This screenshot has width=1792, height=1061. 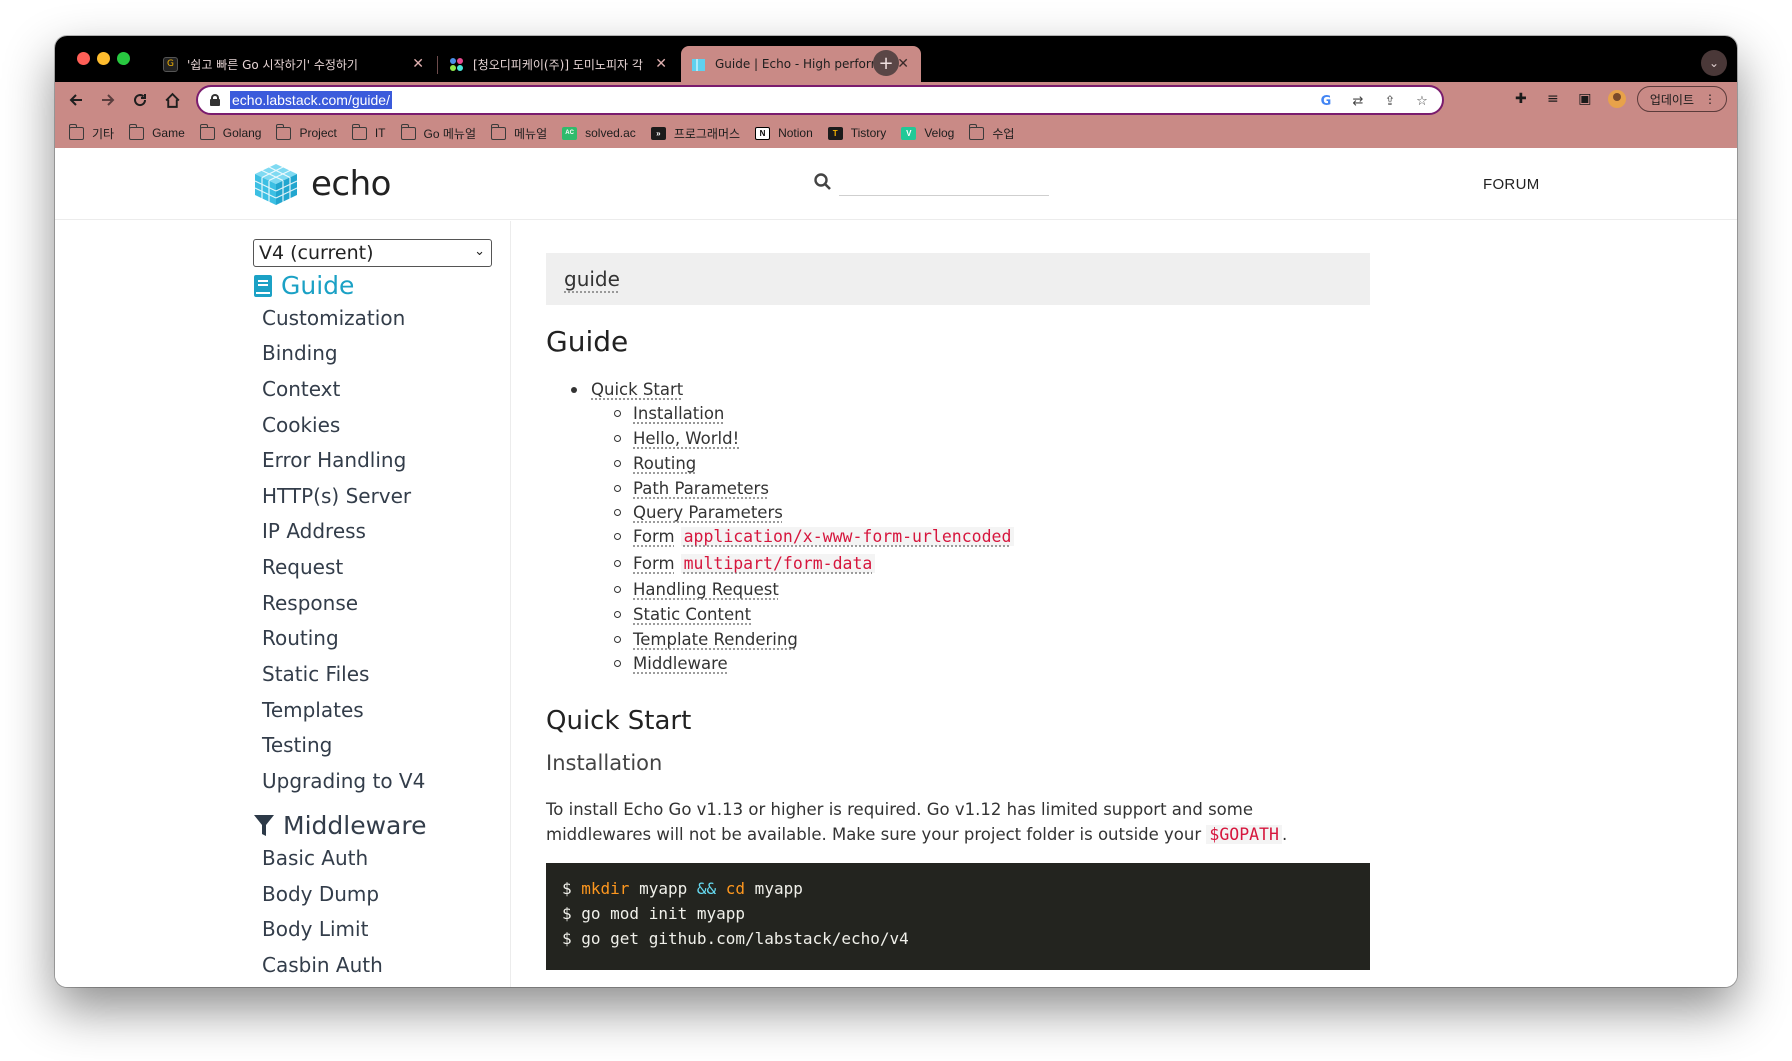 What do you see at coordinates (692, 614) in the screenshot?
I see `toc-link: Static Content` at bounding box center [692, 614].